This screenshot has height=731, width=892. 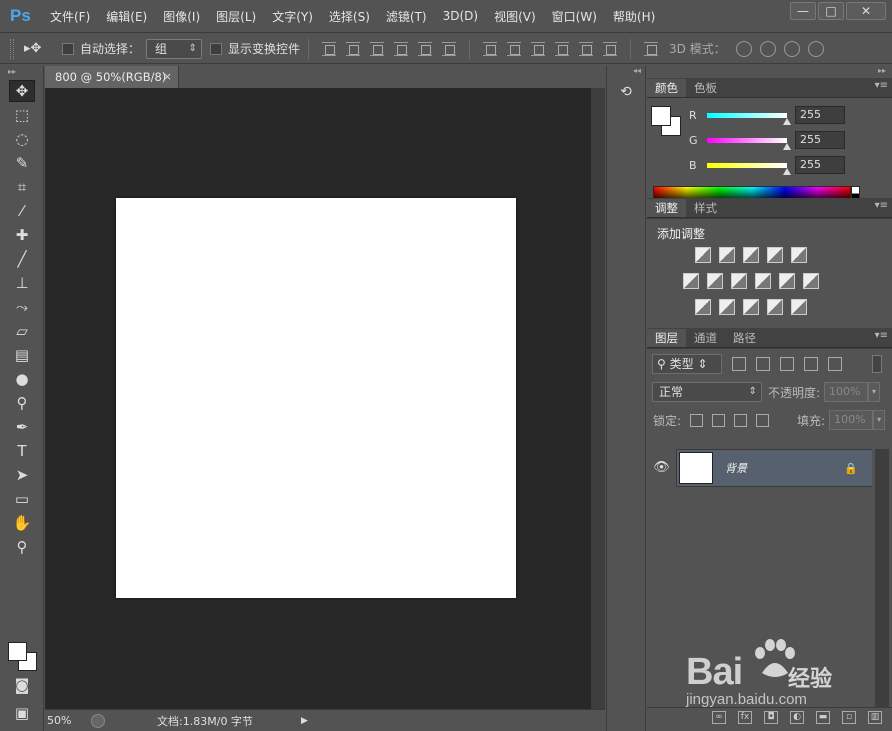 I want to click on options-bar-grip, so click(x=12, y=48).